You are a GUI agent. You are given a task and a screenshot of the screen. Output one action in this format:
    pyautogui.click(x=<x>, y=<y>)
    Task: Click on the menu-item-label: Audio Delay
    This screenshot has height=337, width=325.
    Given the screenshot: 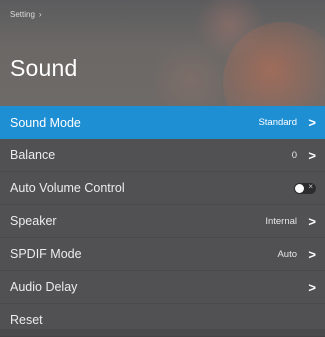 What is the action you would take?
    pyautogui.click(x=44, y=287)
    